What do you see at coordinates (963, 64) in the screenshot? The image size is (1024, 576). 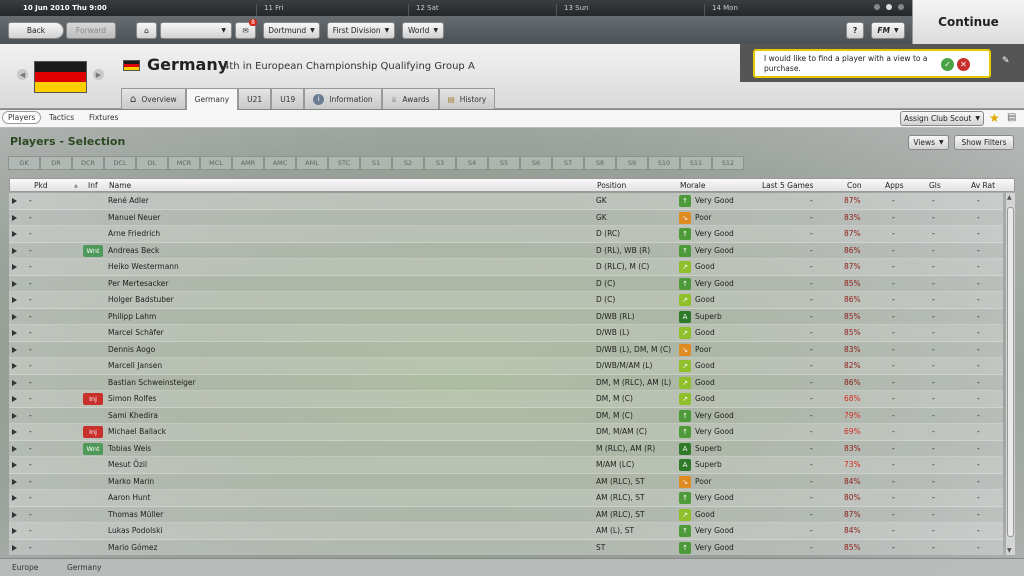 I see `decline-icon: ✕` at bounding box center [963, 64].